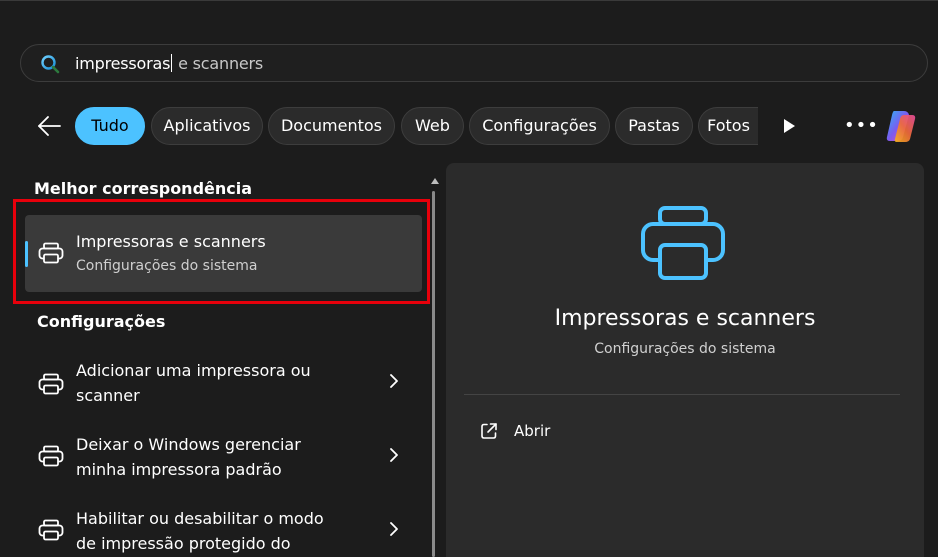 Image resolution: width=938 pixels, height=557 pixels. What do you see at coordinates (179, 469) in the screenshot?
I see `settings-item-line2: minha impressora padrão` at bounding box center [179, 469].